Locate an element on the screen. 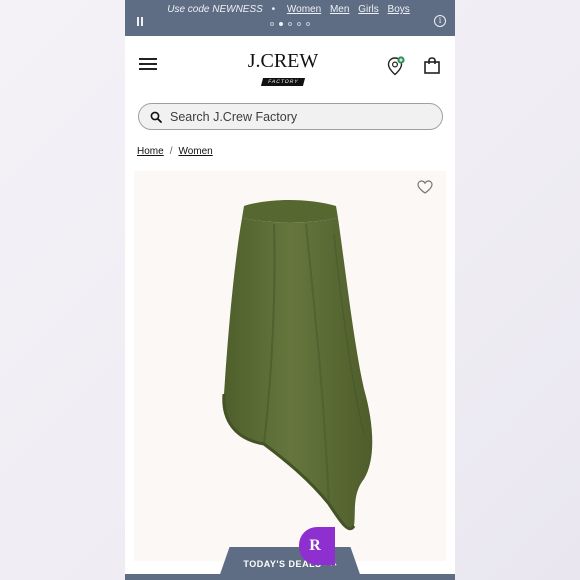 The height and width of the screenshot is (580, 580). promo-text-row: Use code NEWNESS • Women Men Girls Boys is located at coordinates (290, 9).